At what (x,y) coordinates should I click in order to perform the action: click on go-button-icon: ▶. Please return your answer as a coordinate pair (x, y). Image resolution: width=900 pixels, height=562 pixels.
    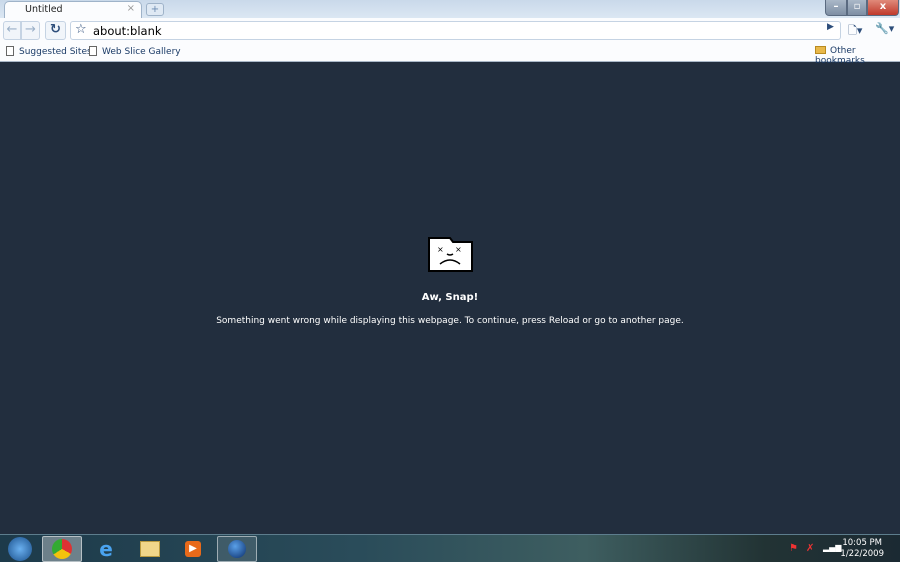
    Looking at the image, I should click on (830, 27).